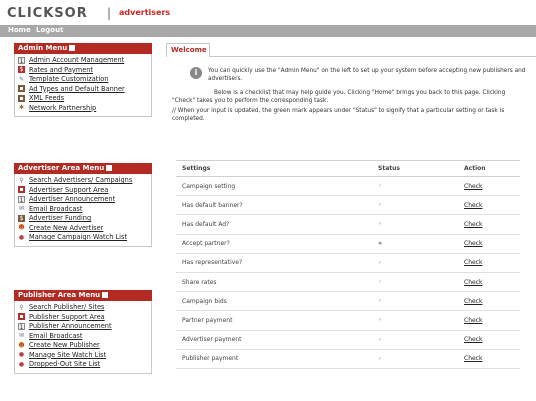  Describe the element at coordinates (76, 60) in the screenshot. I see `menu-item-label: Admin Account Management` at that location.